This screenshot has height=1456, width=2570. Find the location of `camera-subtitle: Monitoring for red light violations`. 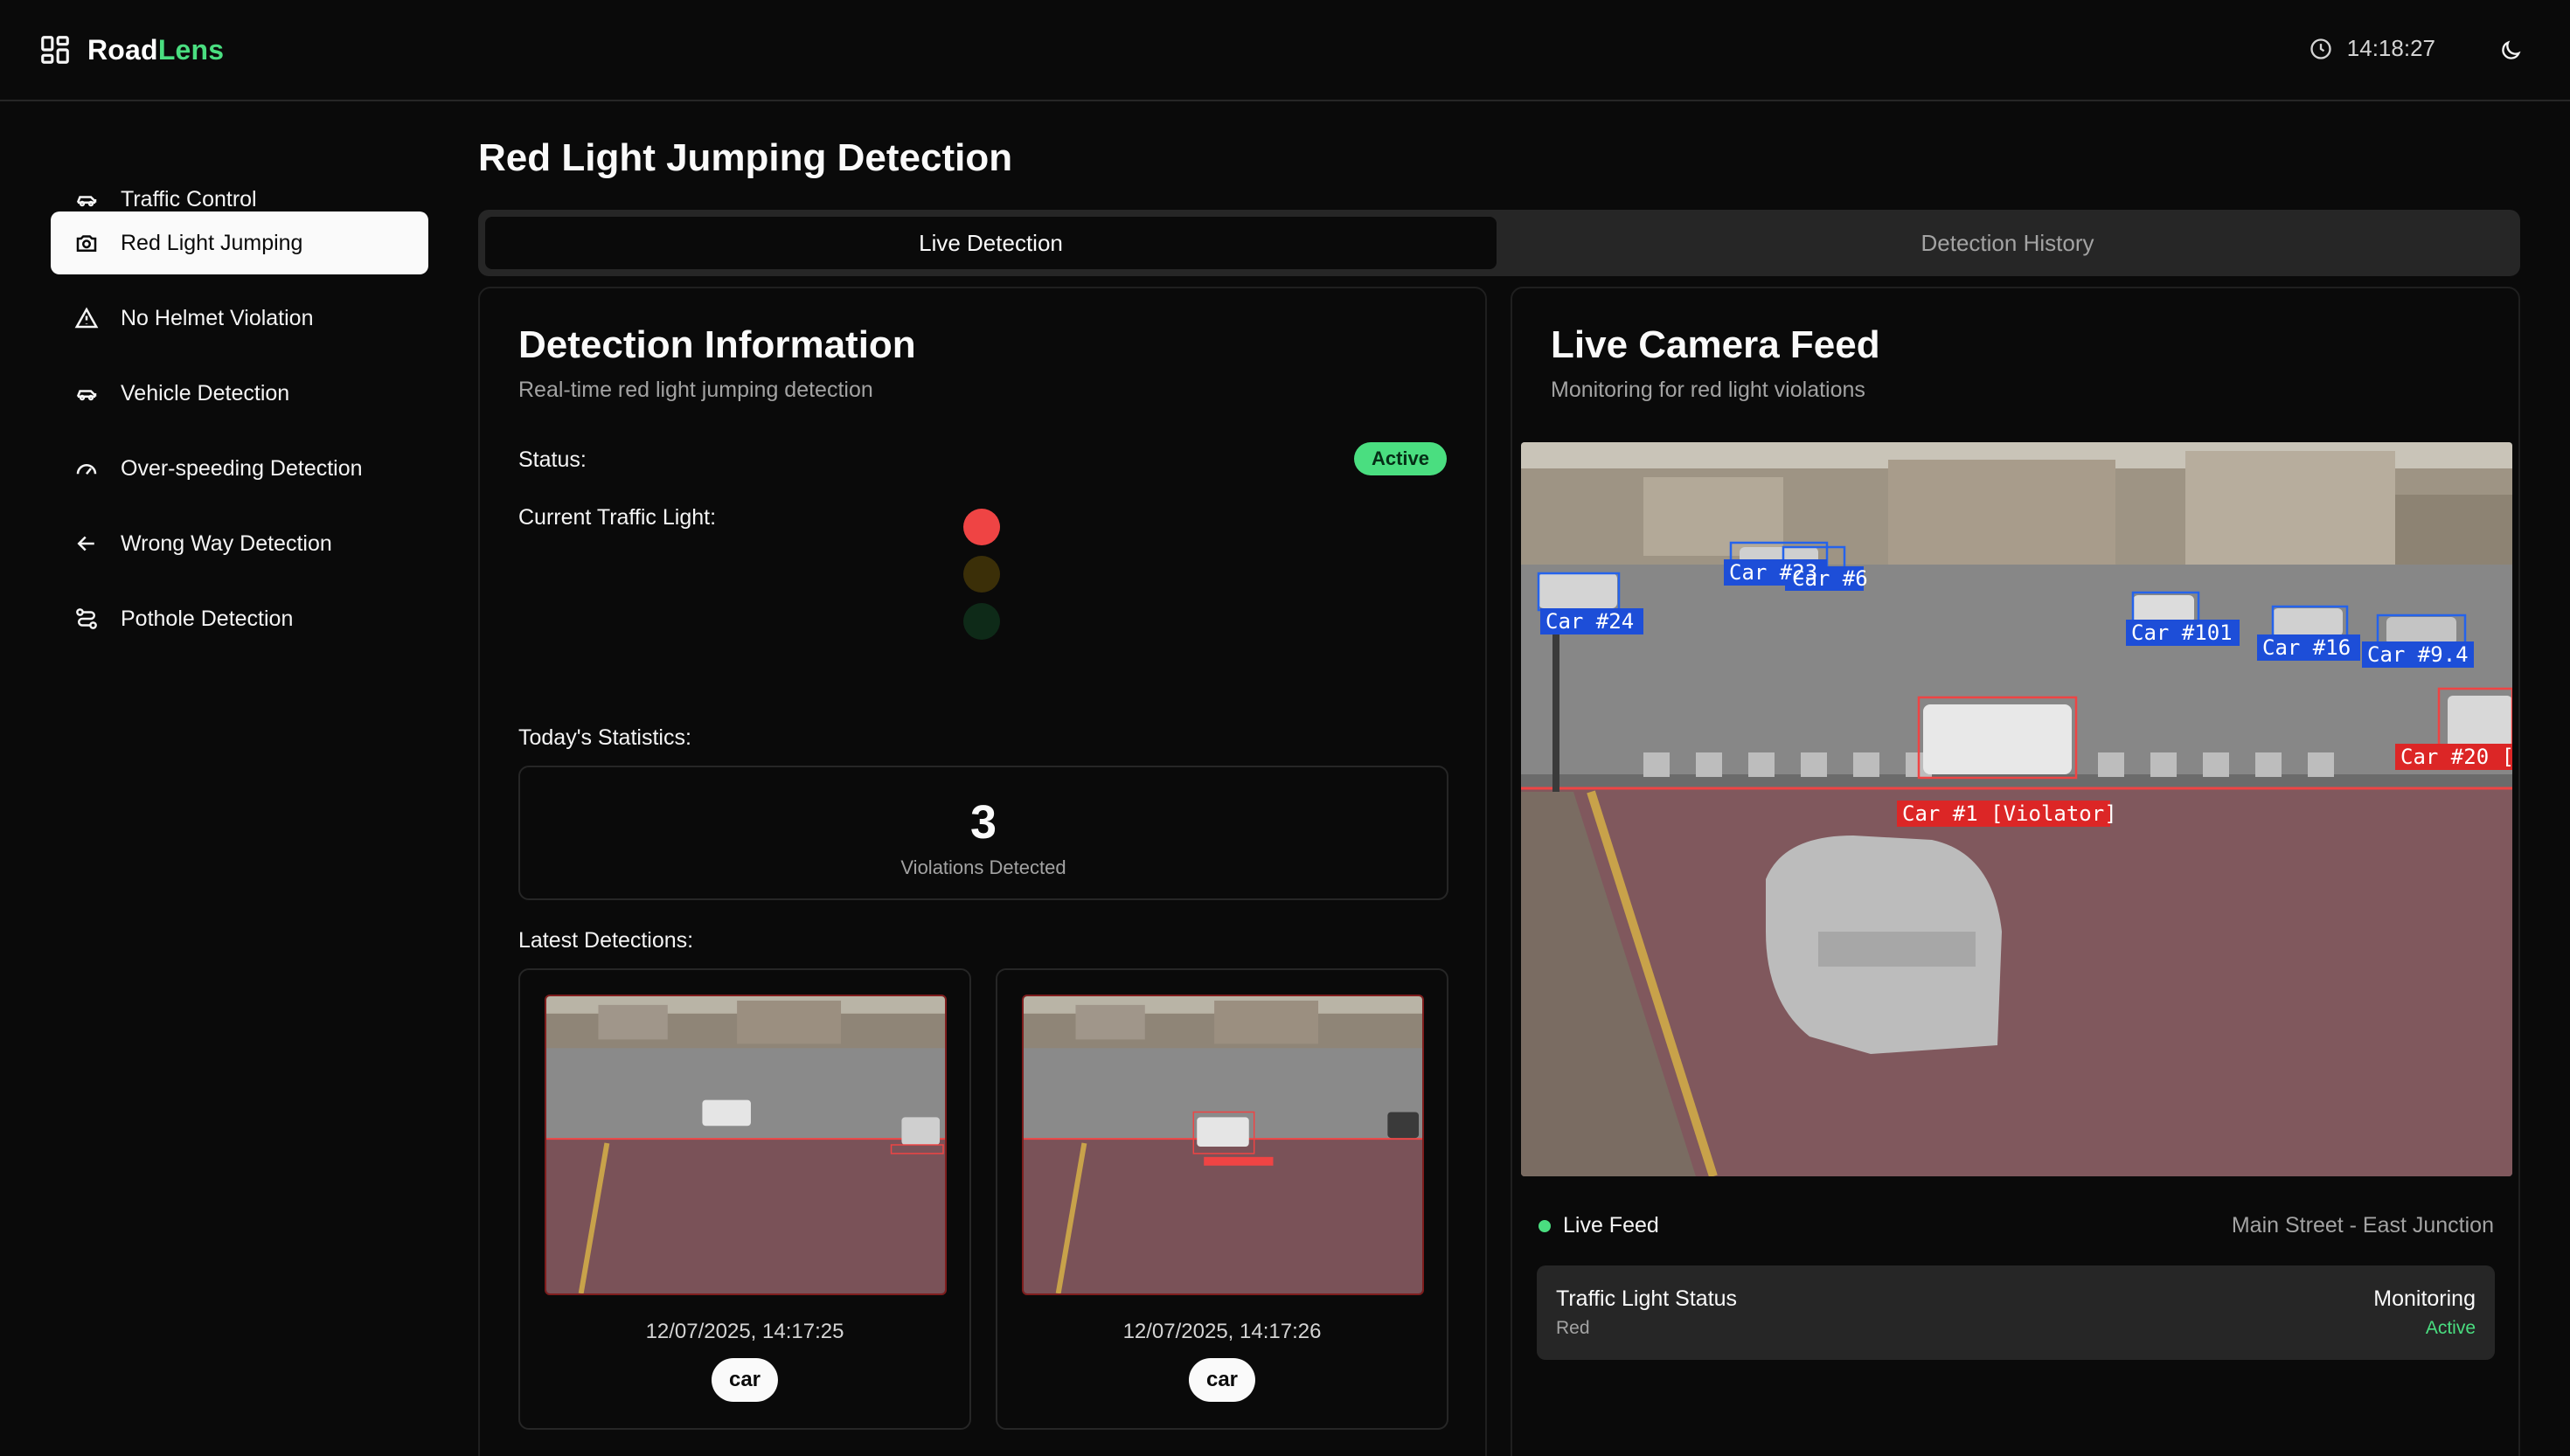

camera-subtitle: Monitoring for red light violations is located at coordinates (1708, 390).